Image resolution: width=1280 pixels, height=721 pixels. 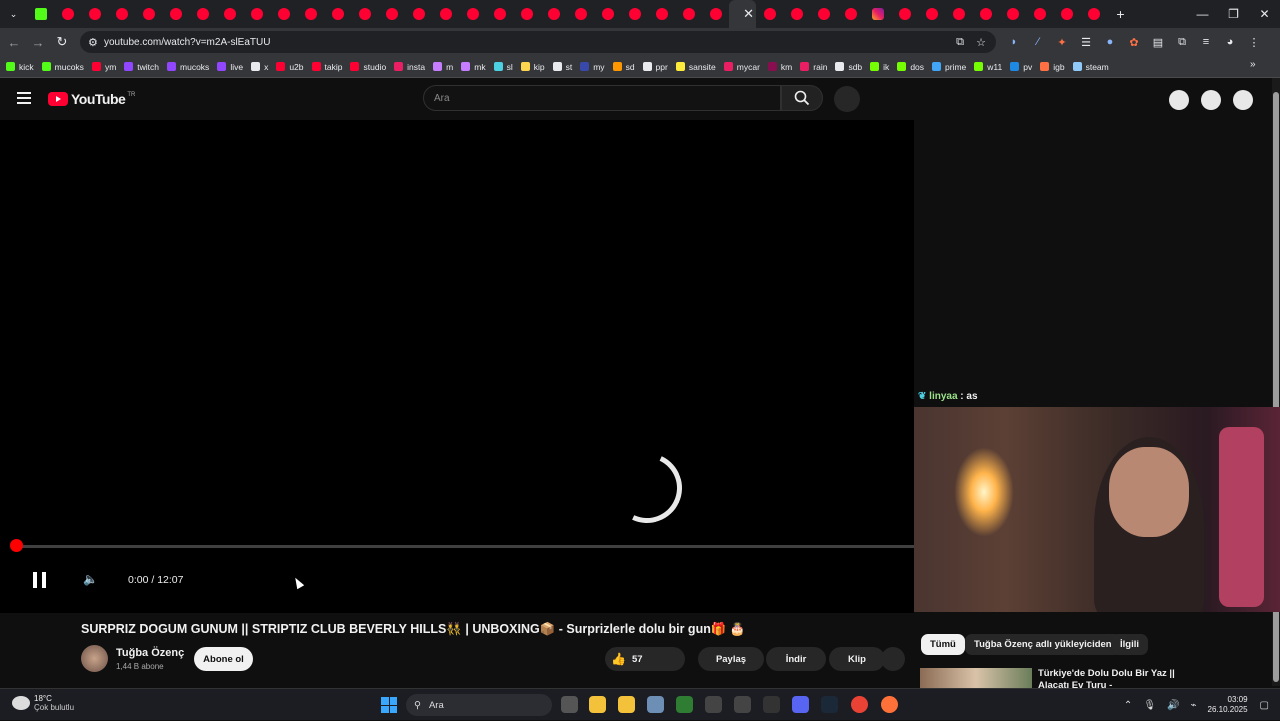 What do you see at coordinates (14, 42) in the screenshot?
I see `back-icon: ←` at bounding box center [14, 42].